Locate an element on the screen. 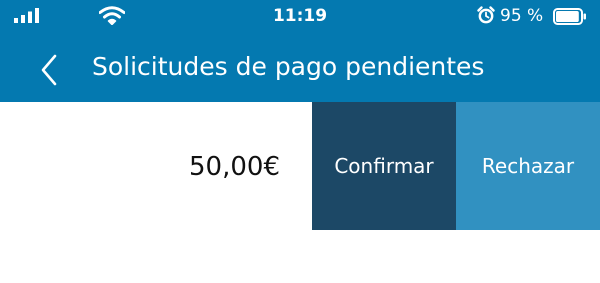 The height and width of the screenshot is (283, 600). chevron-left-icon is located at coordinates (49, 70).